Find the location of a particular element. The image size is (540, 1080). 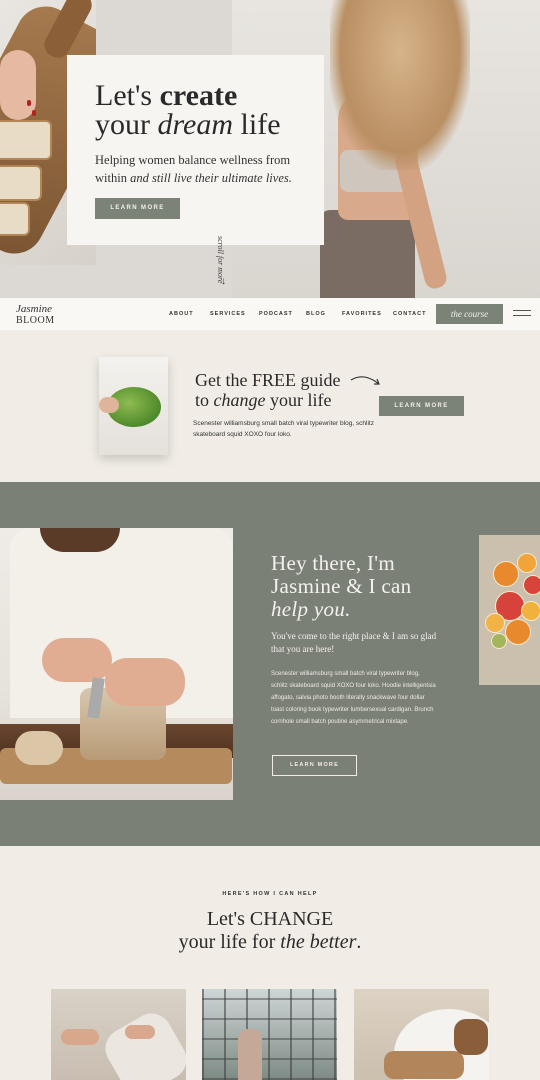

citrus-photo is located at coordinates (509, 610).